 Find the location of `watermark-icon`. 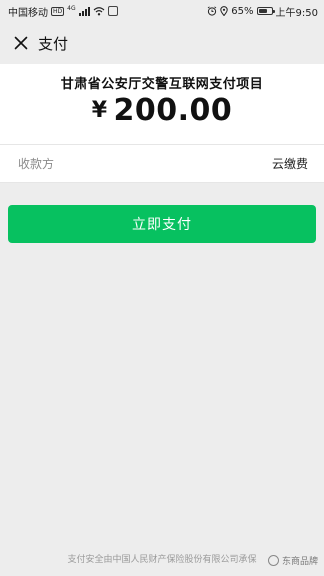

watermark-icon is located at coordinates (273, 560).